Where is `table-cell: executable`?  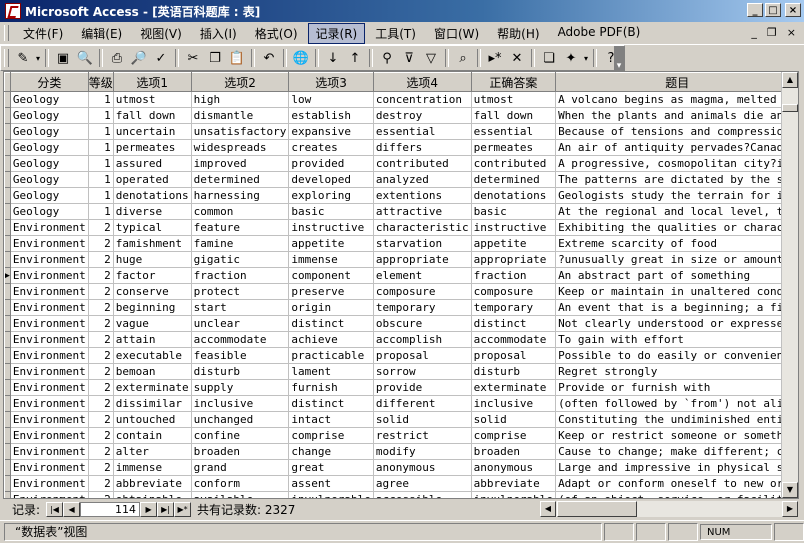
table-cell: executable is located at coordinates (152, 355).